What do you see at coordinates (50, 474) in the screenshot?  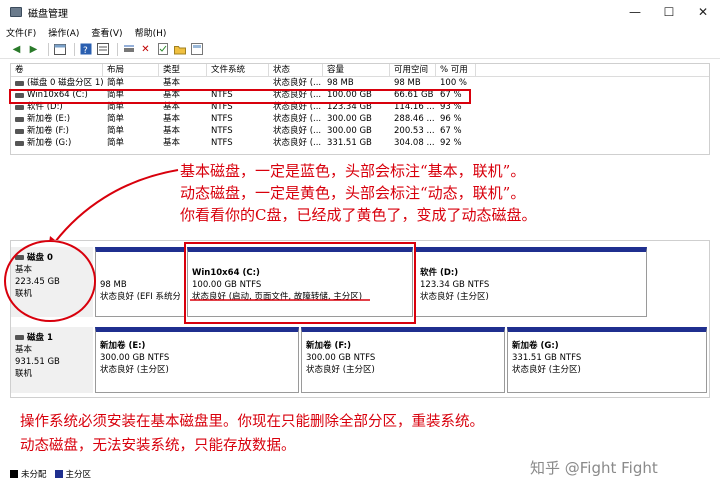 I see `legend: 未分配 主分区` at bounding box center [50, 474].